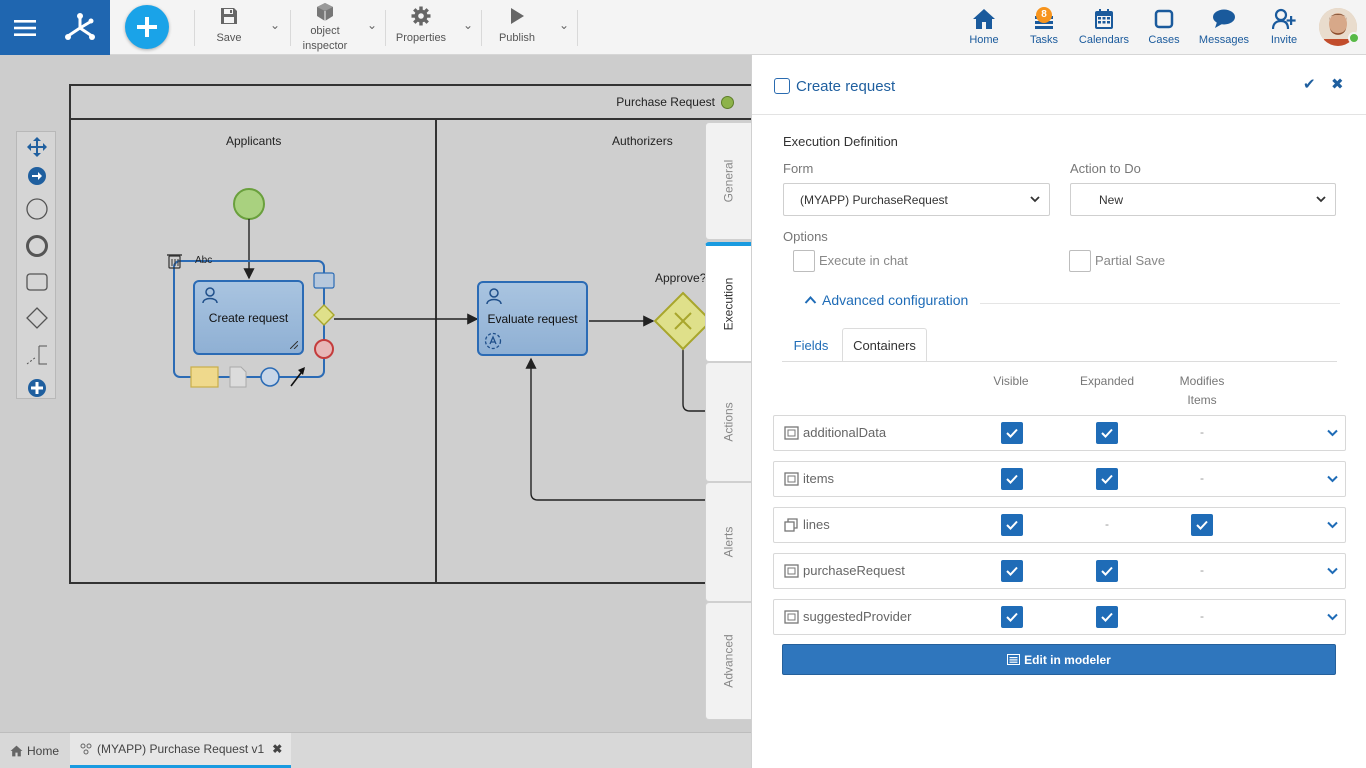 The width and height of the screenshot is (1366, 768). What do you see at coordinates (37, 354) in the screenshot?
I see `association-tool` at bounding box center [37, 354].